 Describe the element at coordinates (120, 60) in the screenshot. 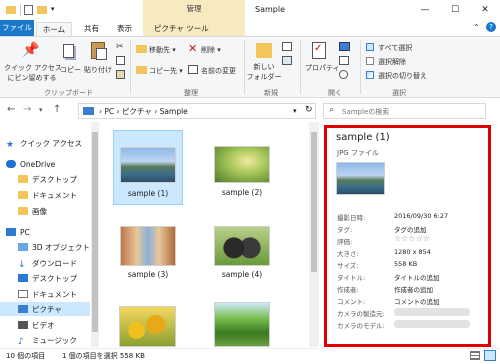

I see `copy-path-icon` at that location.